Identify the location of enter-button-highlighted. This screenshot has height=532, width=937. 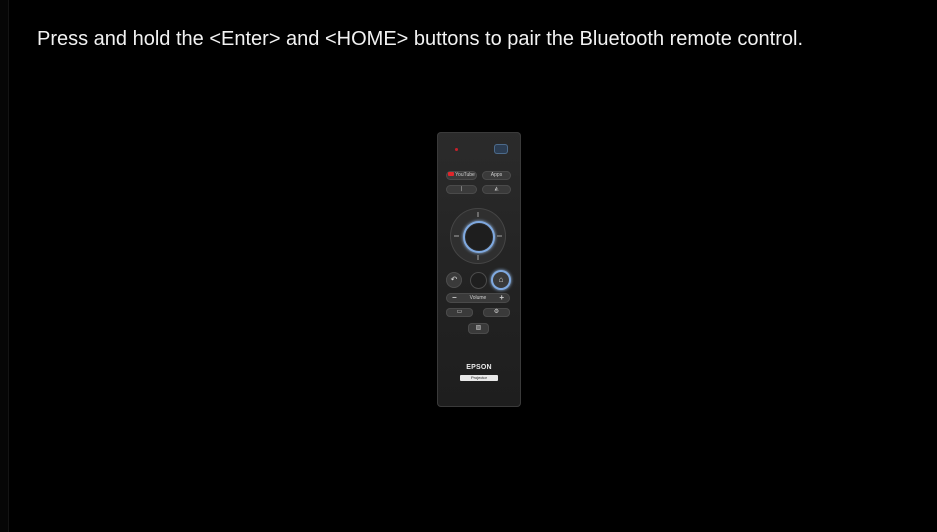
(479, 237).